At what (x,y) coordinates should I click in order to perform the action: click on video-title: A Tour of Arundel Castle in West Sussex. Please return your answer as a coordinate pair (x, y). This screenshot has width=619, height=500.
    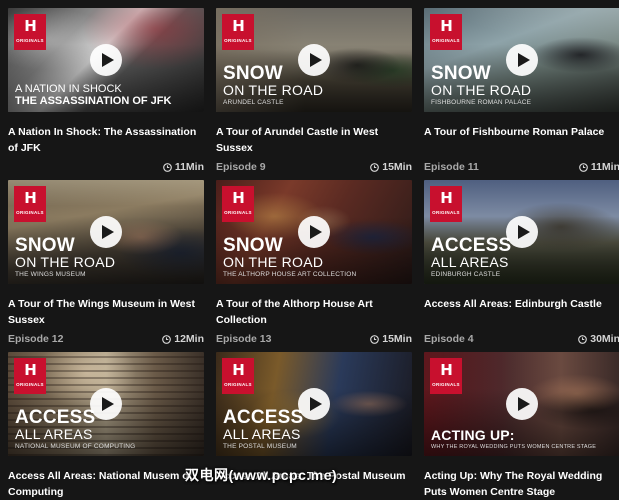
    Looking at the image, I should click on (314, 140).